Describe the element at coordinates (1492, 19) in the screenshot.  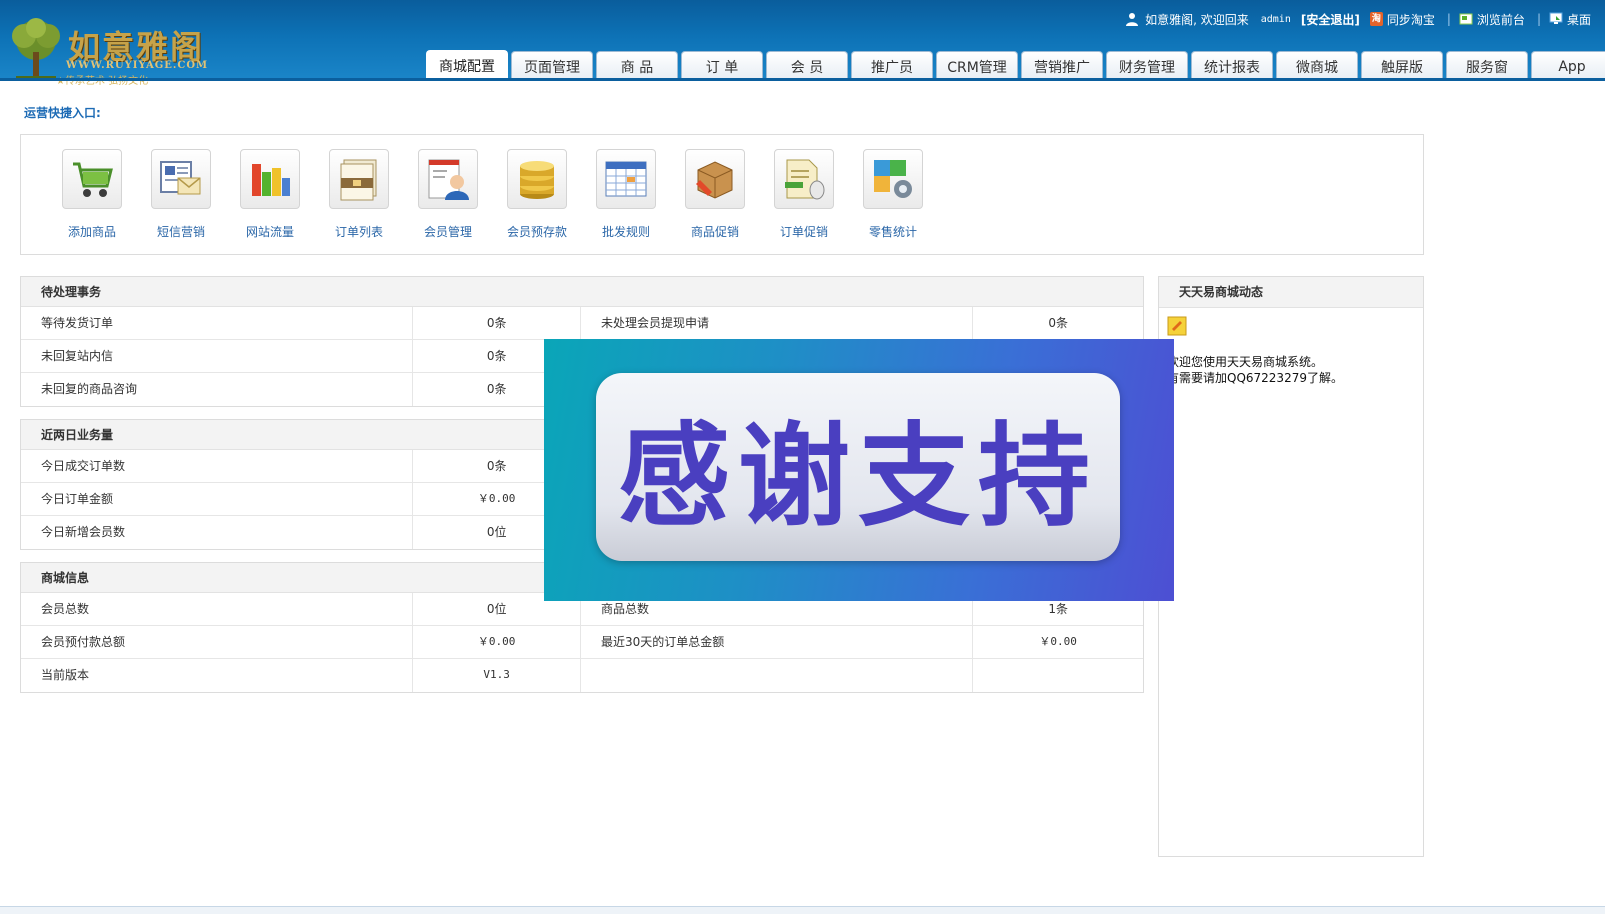
I see `browse-front-link: 浏览前台` at that location.